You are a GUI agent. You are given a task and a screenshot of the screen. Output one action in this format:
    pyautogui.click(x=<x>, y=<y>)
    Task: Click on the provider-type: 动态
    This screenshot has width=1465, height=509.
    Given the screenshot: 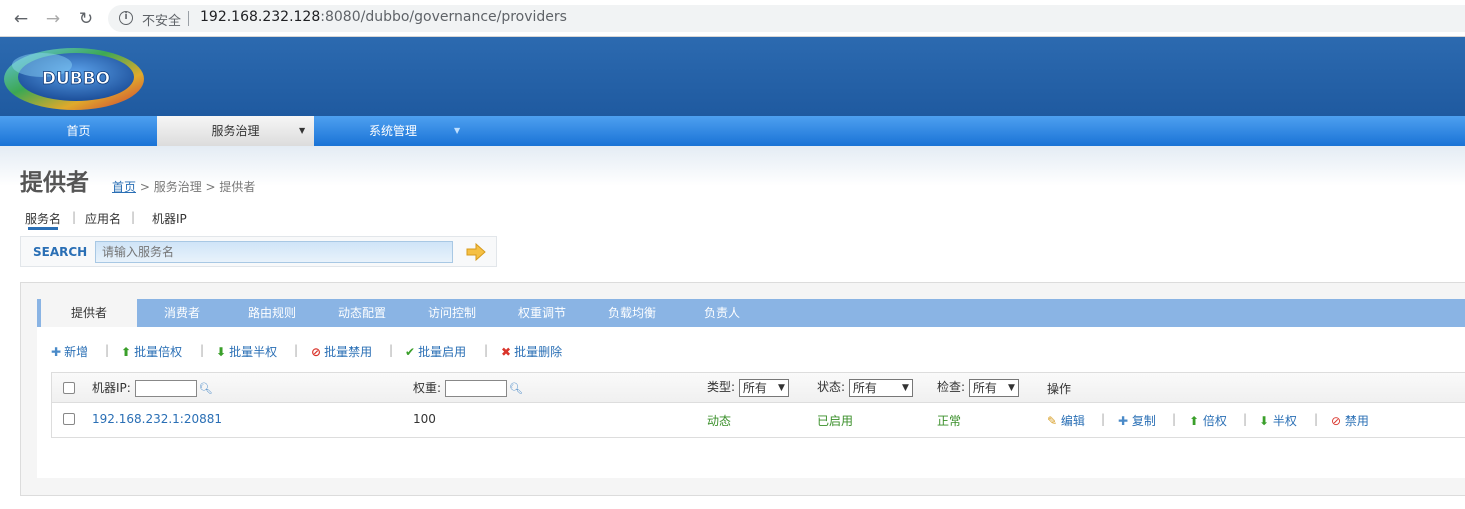 What is the action you would take?
    pyautogui.click(x=719, y=421)
    